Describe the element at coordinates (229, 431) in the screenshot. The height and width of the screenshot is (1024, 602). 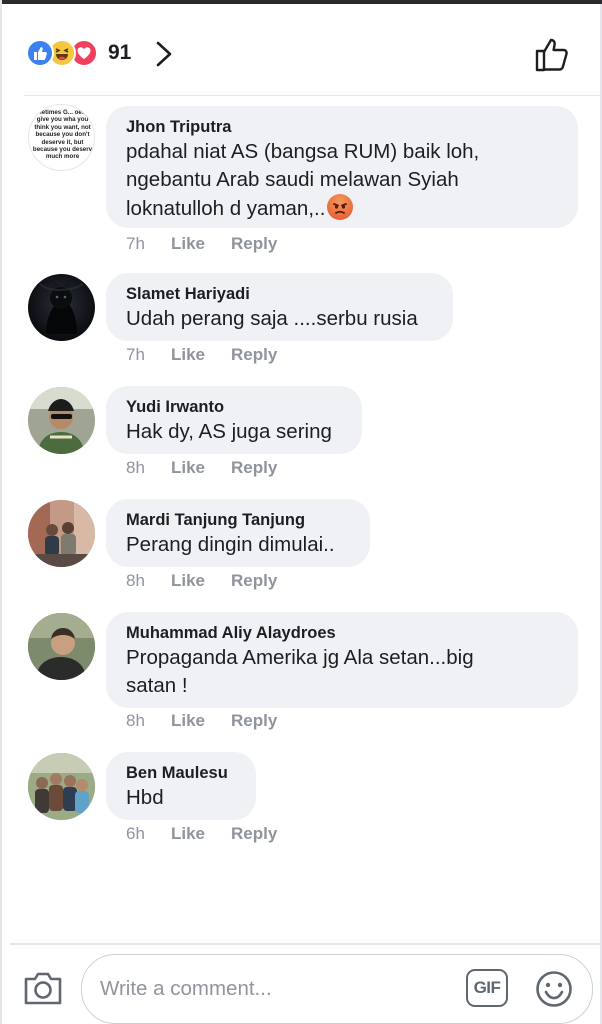
I see `comment-text: Hak dy, AS juga sering` at that location.